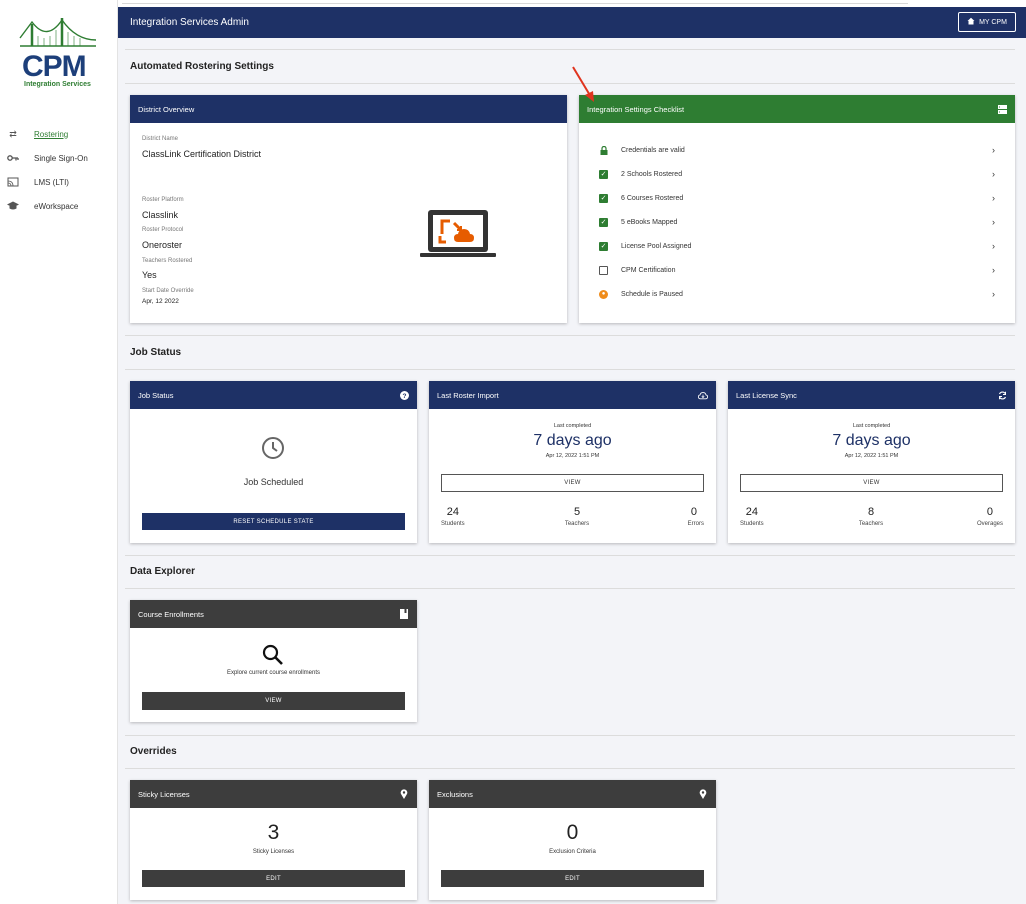  Describe the element at coordinates (273, 878) in the screenshot. I see `edit-sticky-licenses-button: EDIT` at that location.